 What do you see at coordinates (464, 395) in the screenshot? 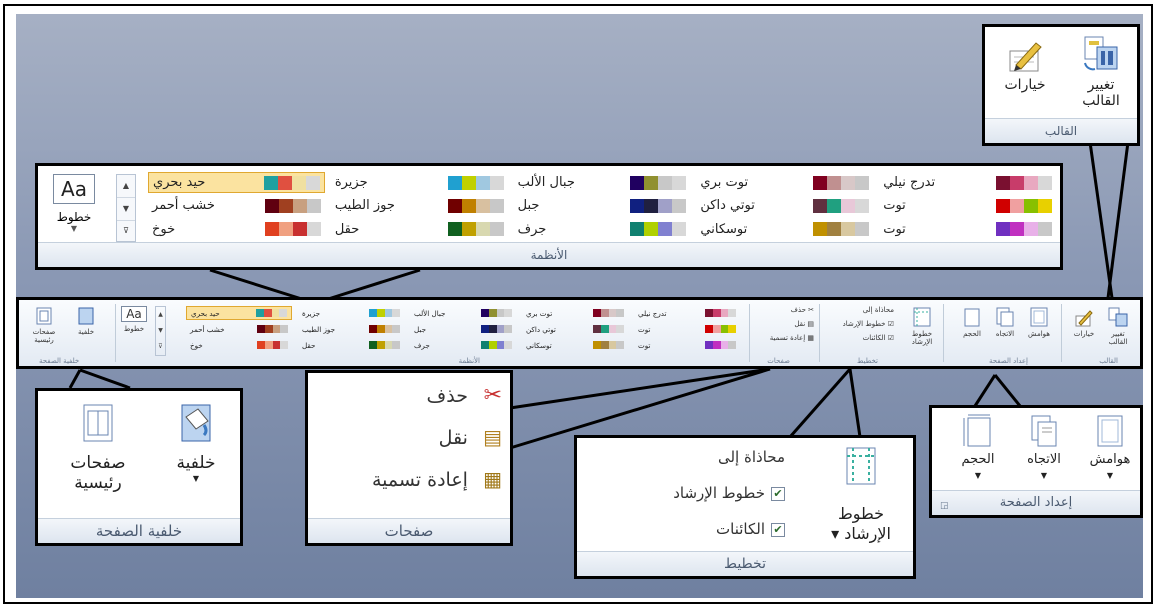
I see `delete-button: ✂ حذف` at bounding box center [464, 395].